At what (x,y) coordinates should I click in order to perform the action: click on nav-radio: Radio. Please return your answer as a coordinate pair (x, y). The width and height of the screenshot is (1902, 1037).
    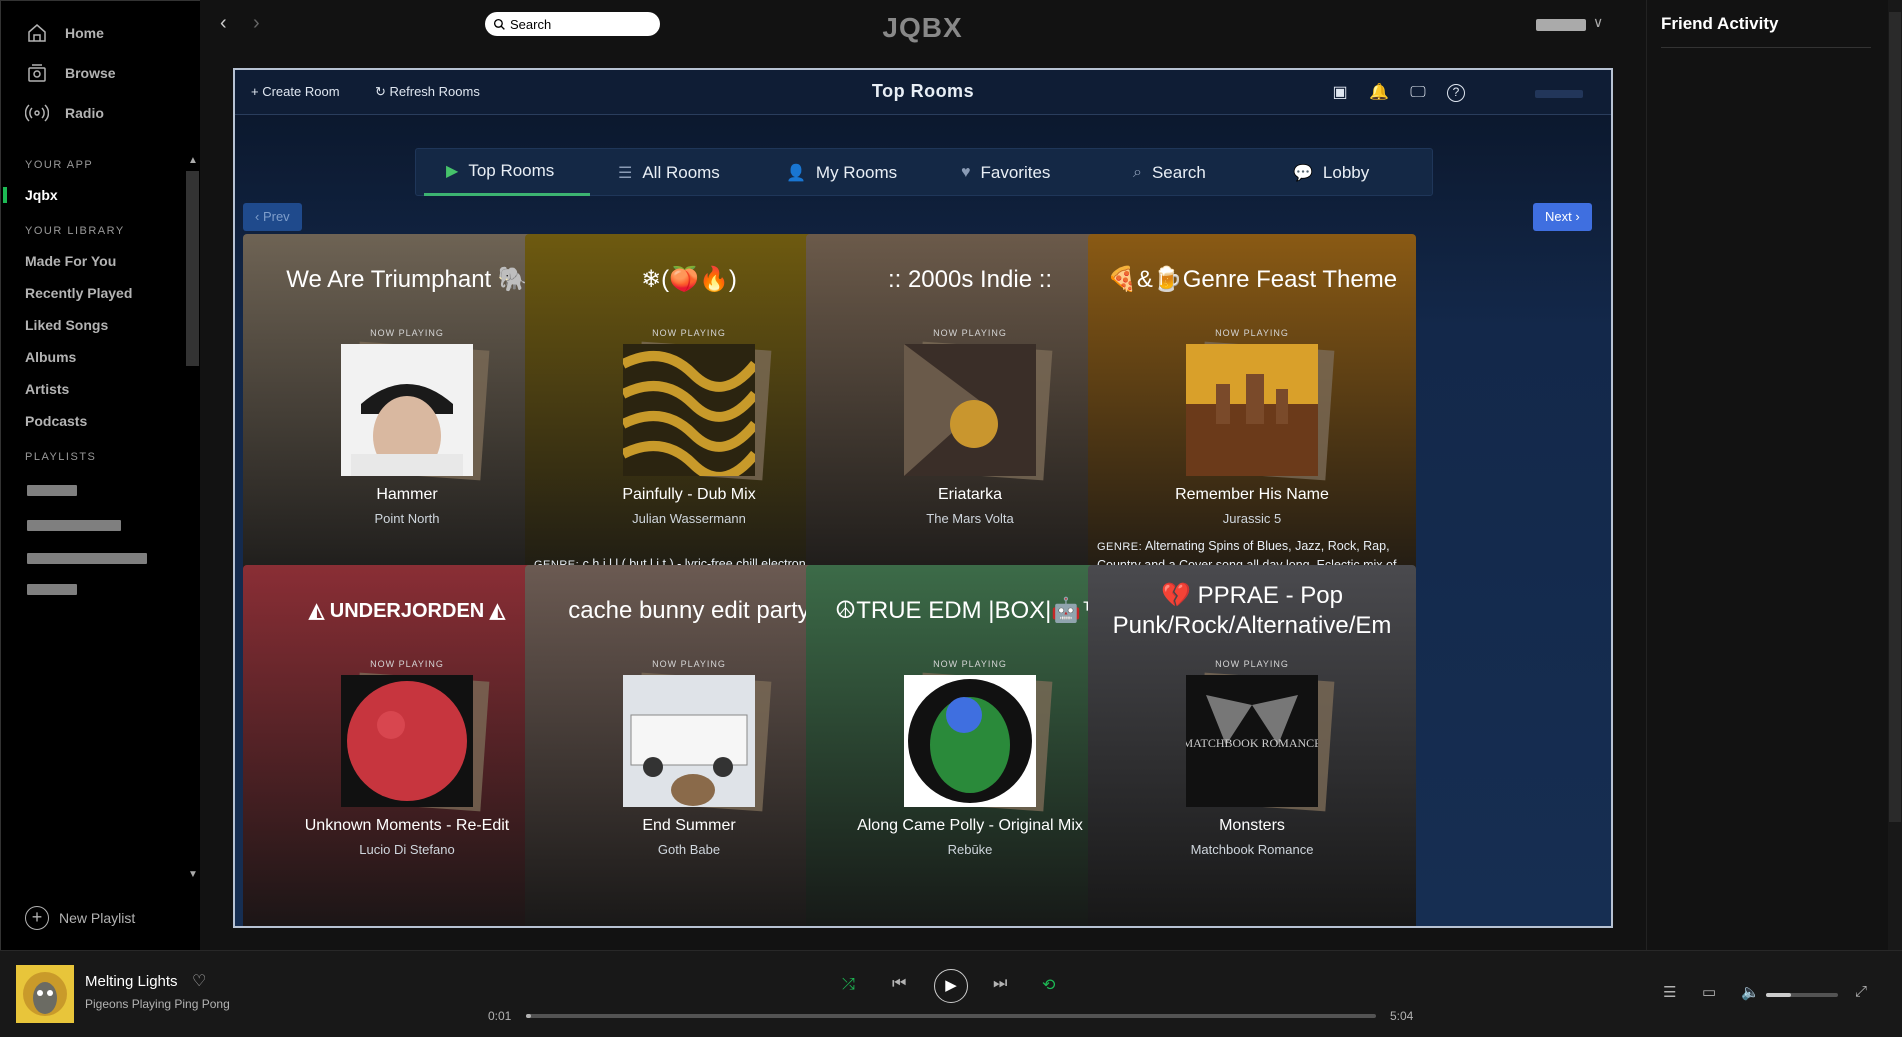
    Looking at the image, I should click on (100, 113).